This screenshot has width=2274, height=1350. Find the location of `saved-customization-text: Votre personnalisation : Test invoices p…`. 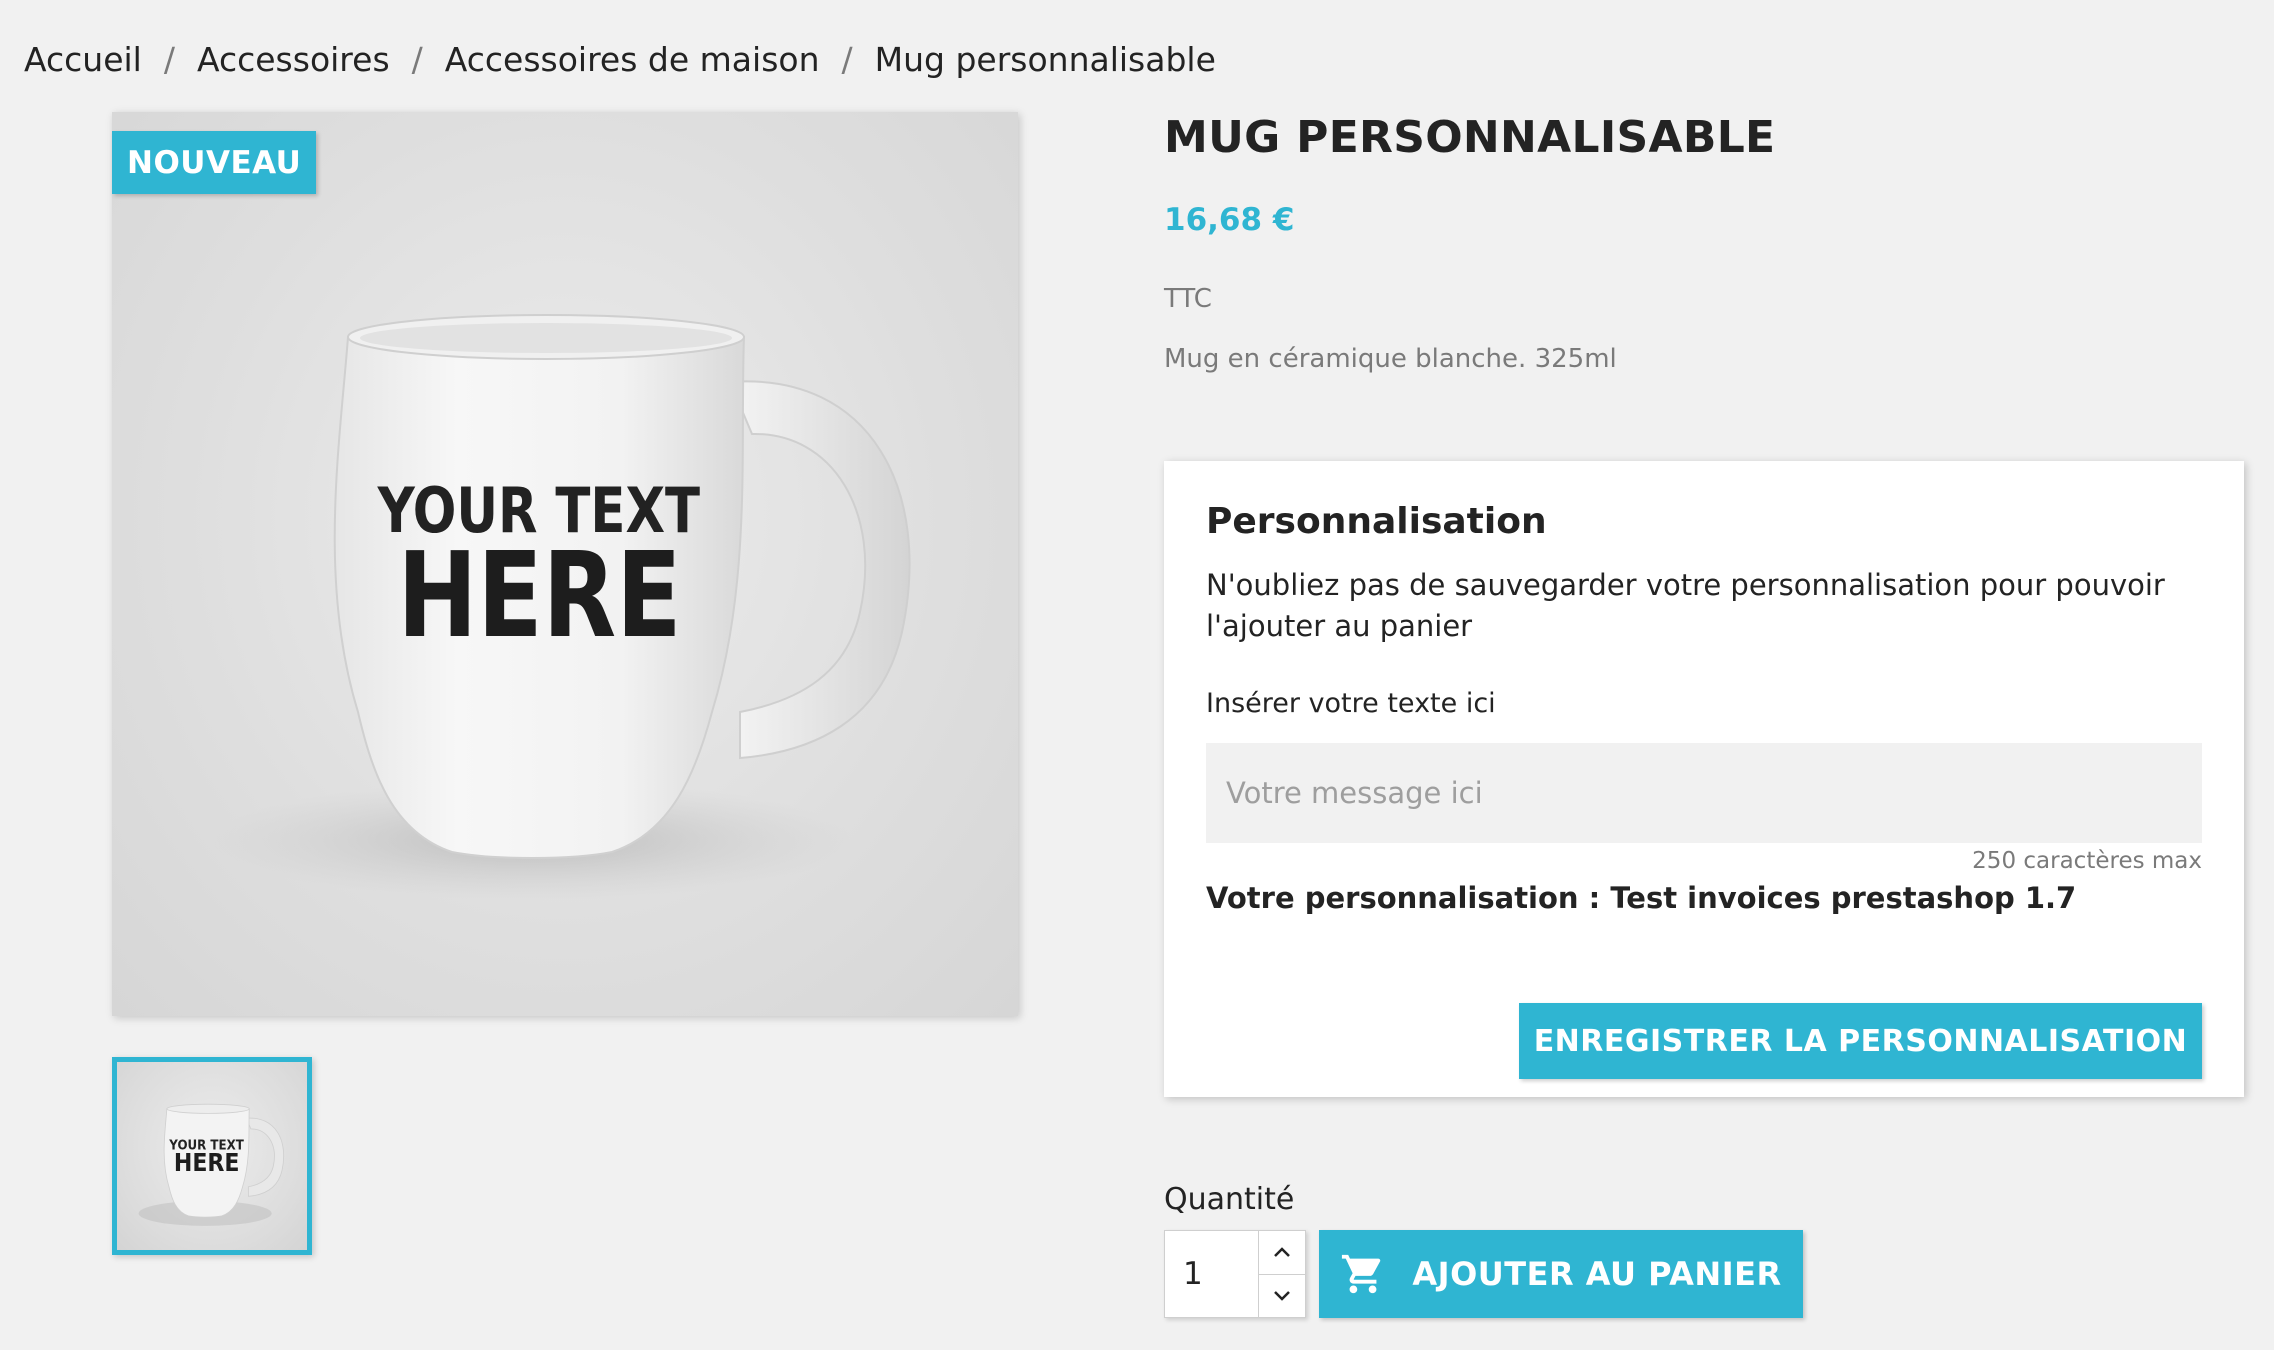

saved-customization-text: Votre personnalisation : Test invoices p… is located at coordinates (1641, 898).